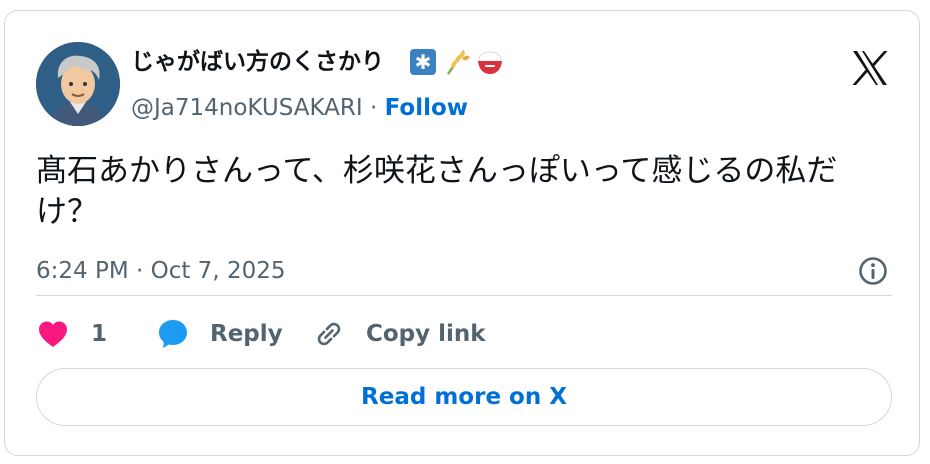 The image size is (930, 464). What do you see at coordinates (437, 191) in the screenshot?
I see `tweet-text: 髙石あかりさんって、杉咲花さんっぽいって感じるの私だけ？` at bounding box center [437, 191].